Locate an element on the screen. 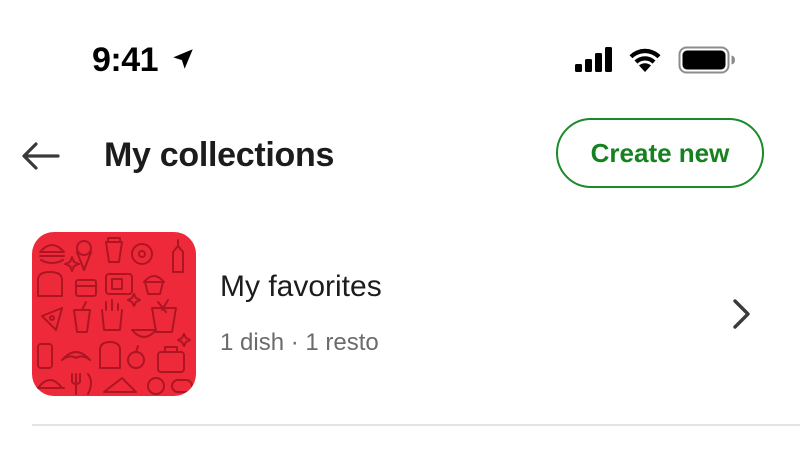 The height and width of the screenshot is (450, 800). collection-thumbnail is located at coordinates (114, 314).